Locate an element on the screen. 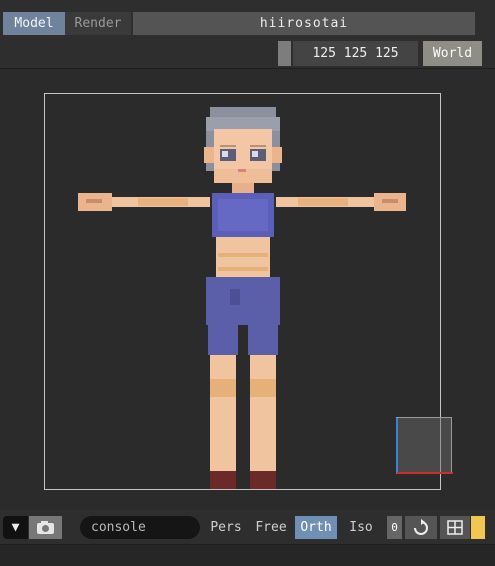  zero-button: 0 is located at coordinates (394, 527).